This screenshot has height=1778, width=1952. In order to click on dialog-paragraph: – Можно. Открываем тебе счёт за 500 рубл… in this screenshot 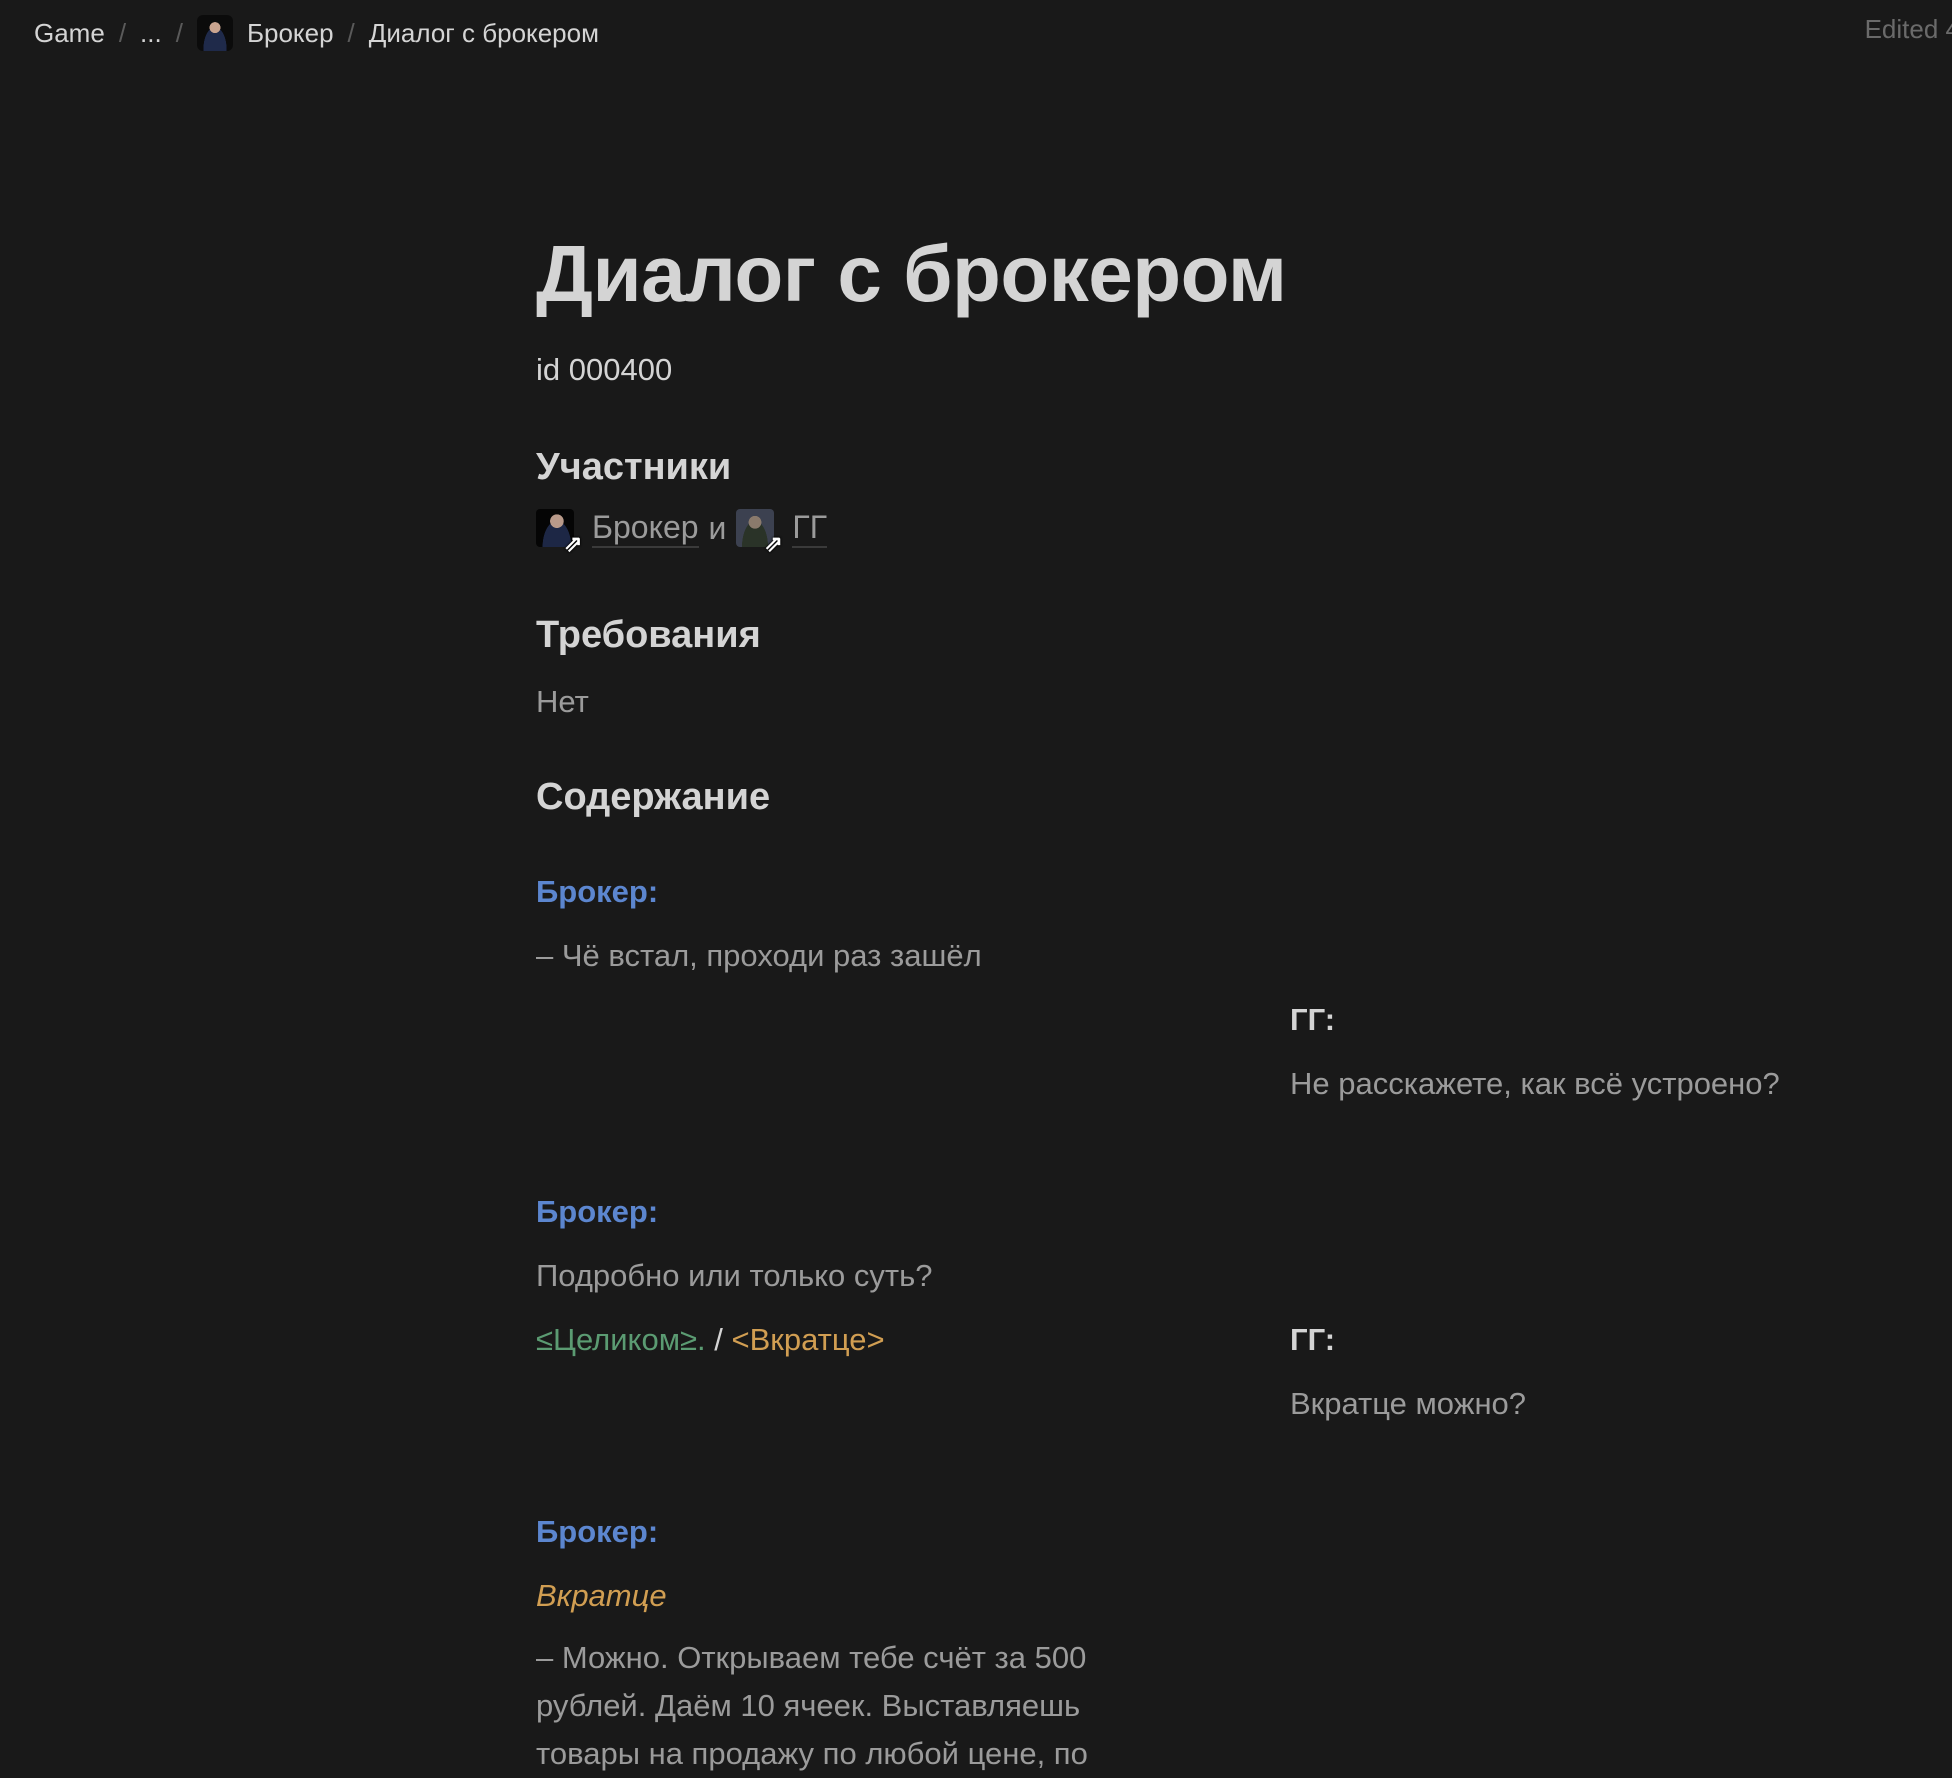, I will do `click(812, 1705)`.